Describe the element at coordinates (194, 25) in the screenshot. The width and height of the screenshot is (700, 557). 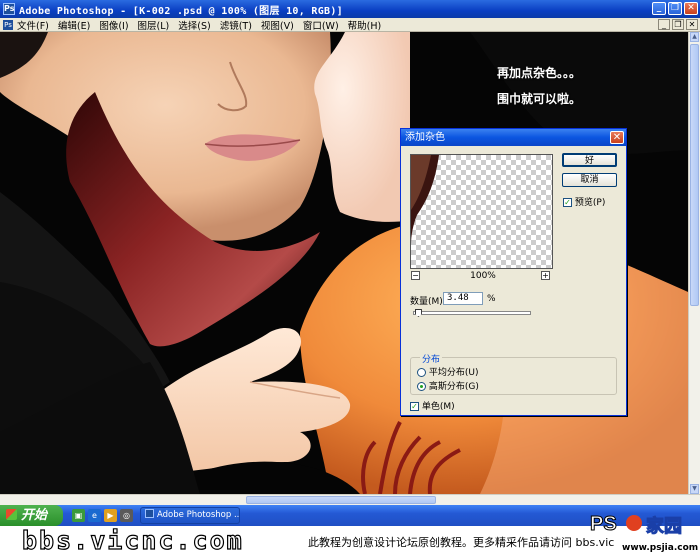
I see `menu-select: 选择(S)` at that location.